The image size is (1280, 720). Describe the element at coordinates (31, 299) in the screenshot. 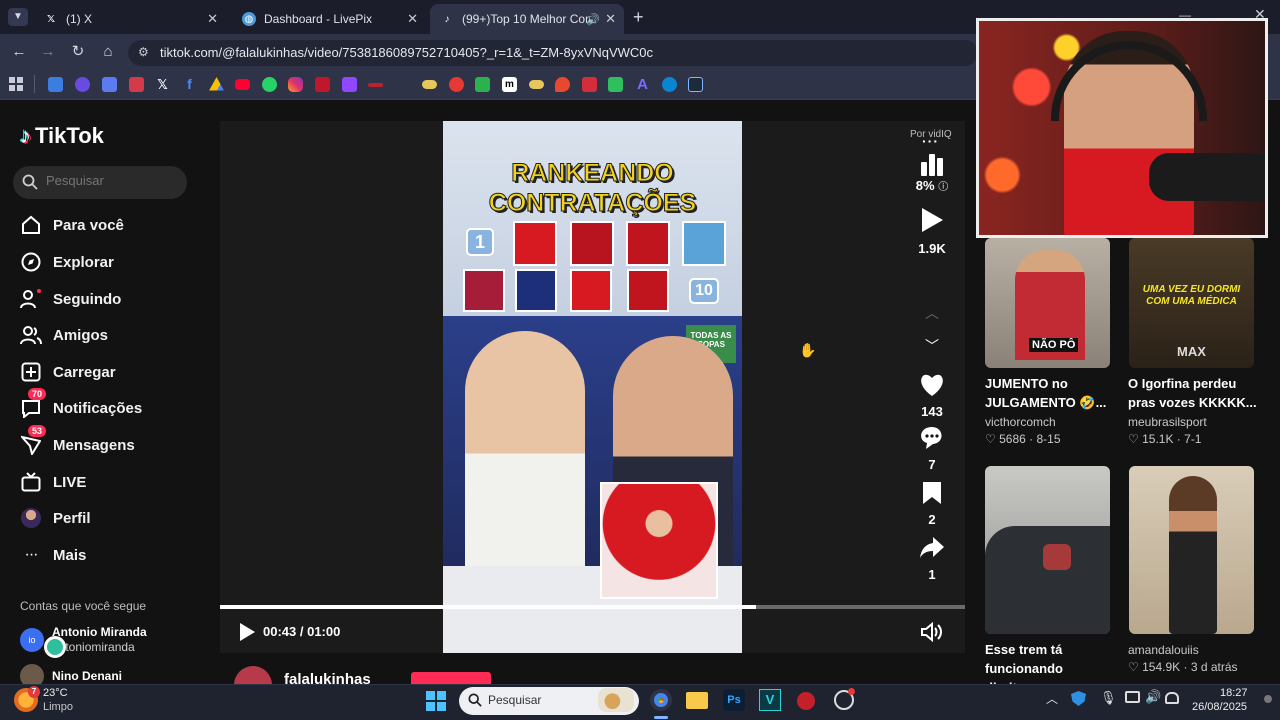

I see `following-icon` at that location.